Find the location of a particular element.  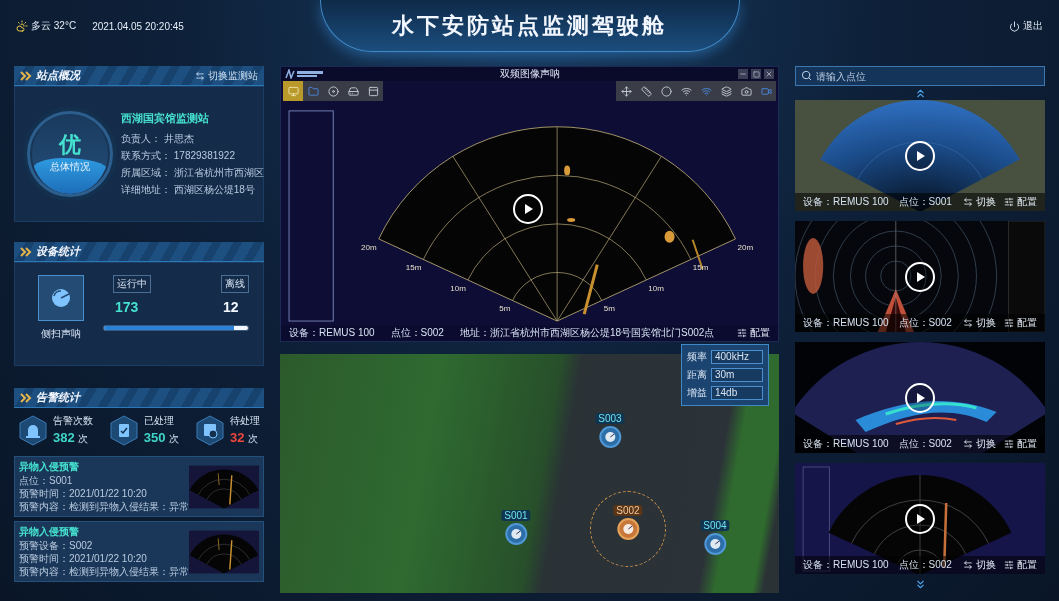

window-title: 双频图像声呐 is located at coordinates (529, 74).